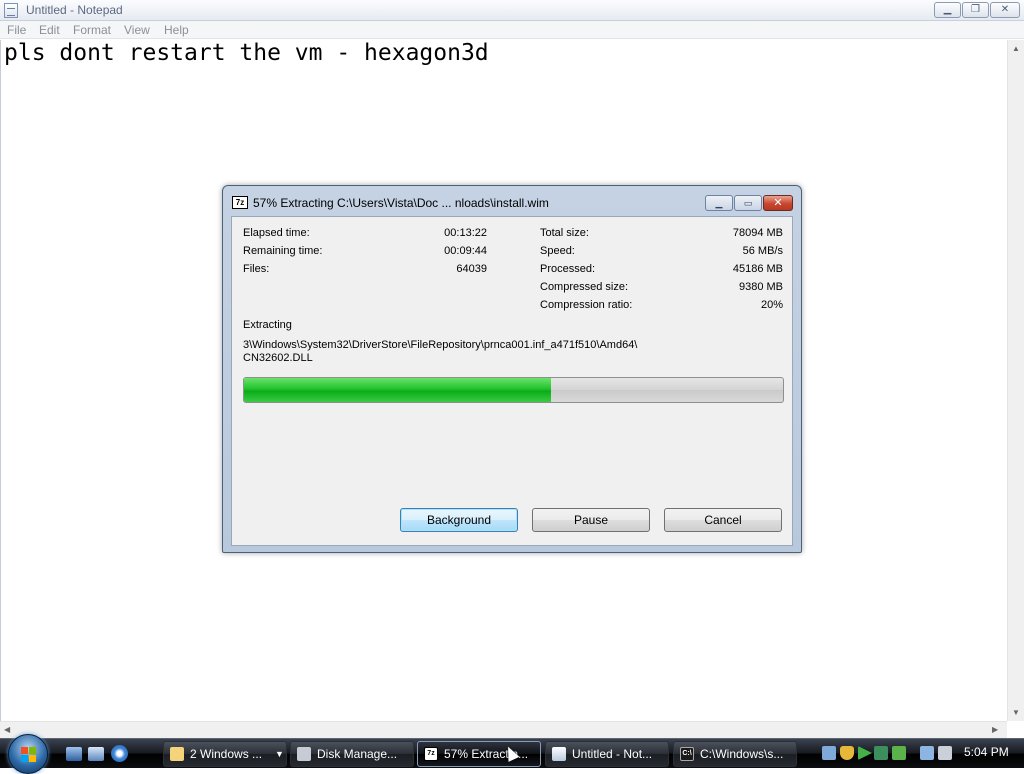 The image size is (1024, 774). I want to click on chevron-down-icon: ▼, so click(279, 754).